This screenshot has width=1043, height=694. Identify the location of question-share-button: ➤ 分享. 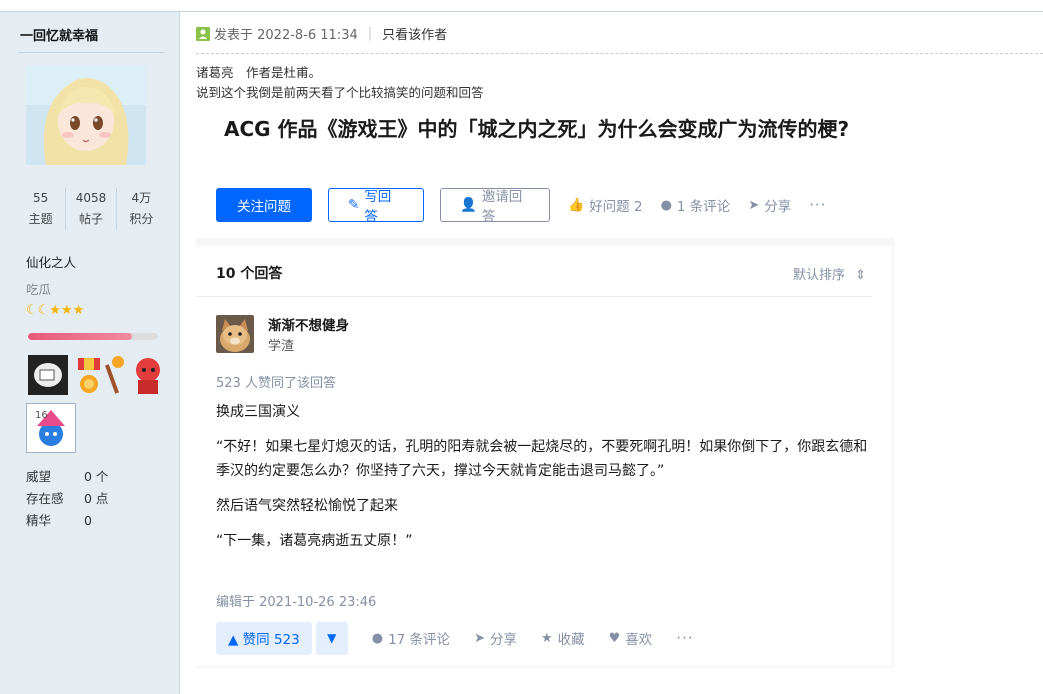
(770, 205).